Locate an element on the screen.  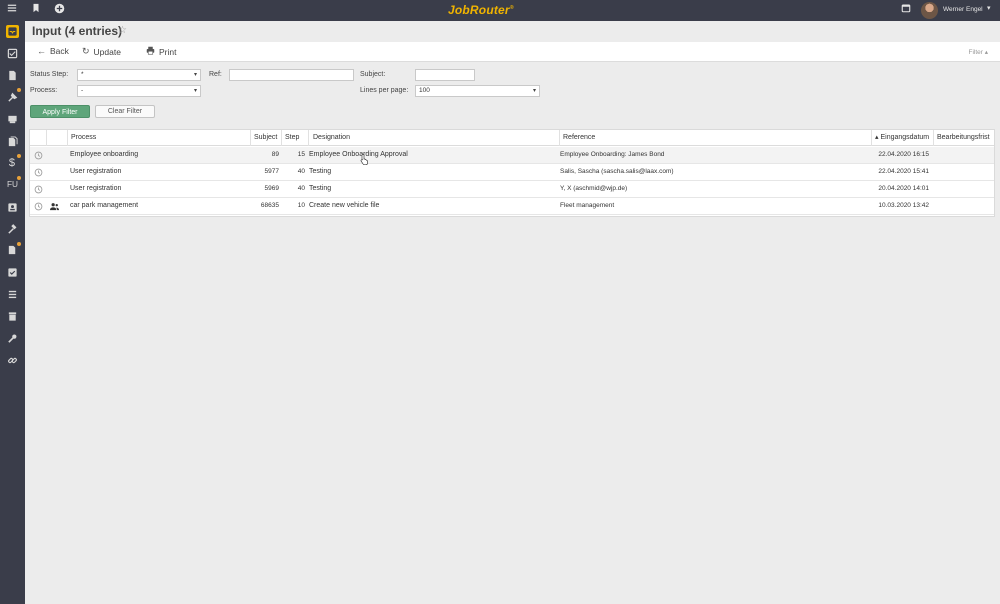
top-bar: JobRouter® Werner Engel ▾ is located at coordinates (500, 10).